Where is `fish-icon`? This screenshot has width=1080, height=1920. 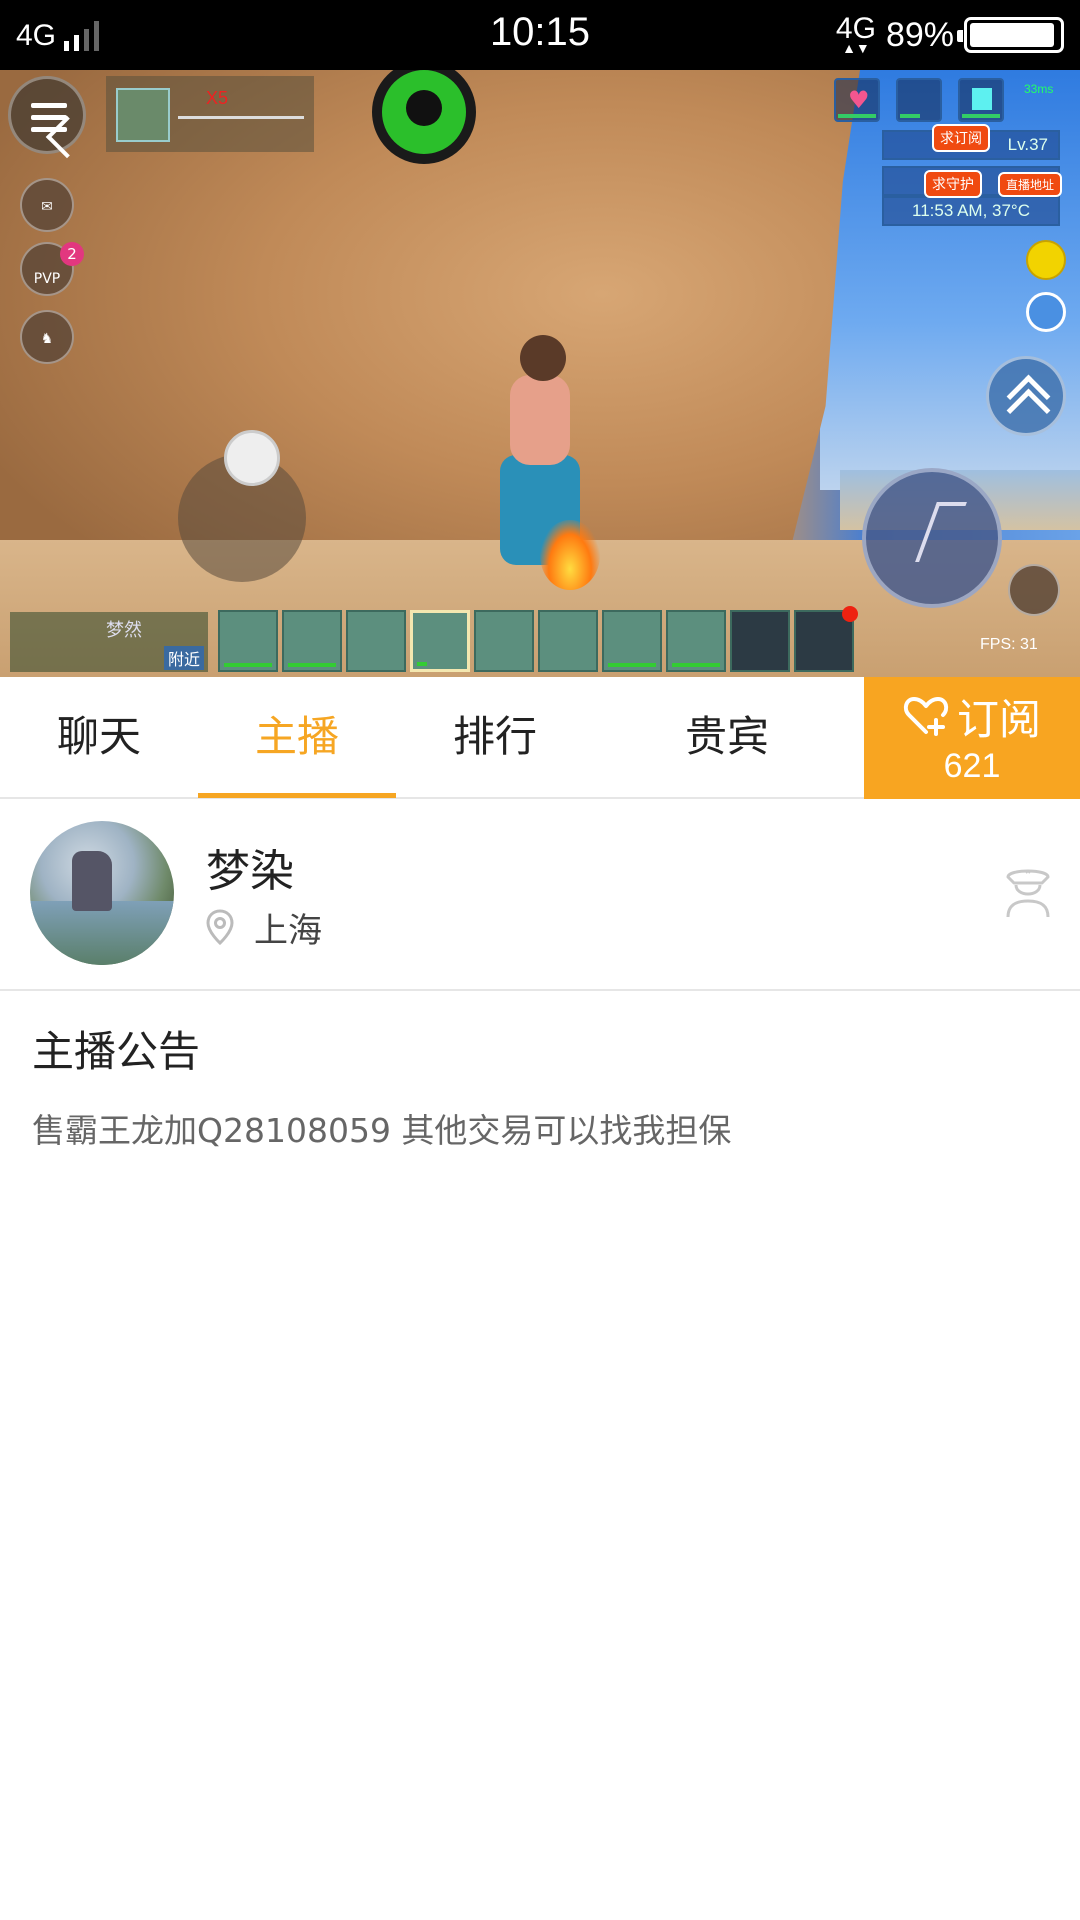 fish-icon is located at coordinates (919, 100).